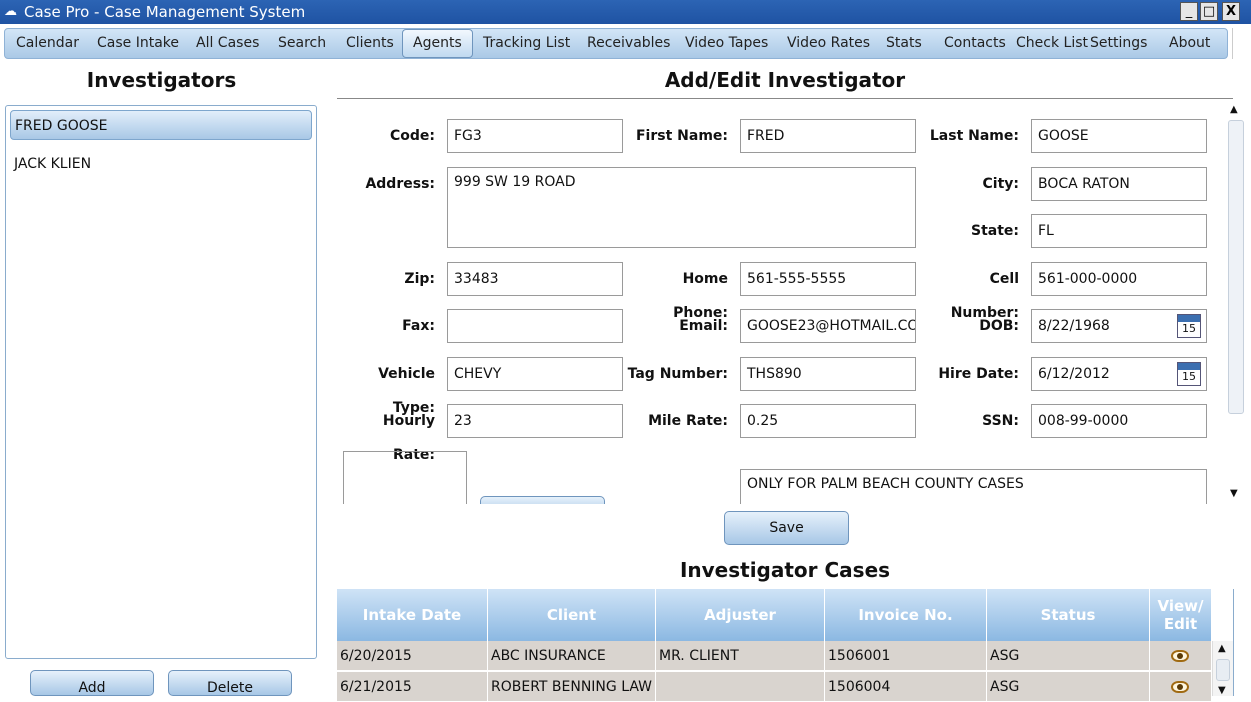  Describe the element at coordinates (904, 43) in the screenshot. I see `menu-stats: Stats` at that location.